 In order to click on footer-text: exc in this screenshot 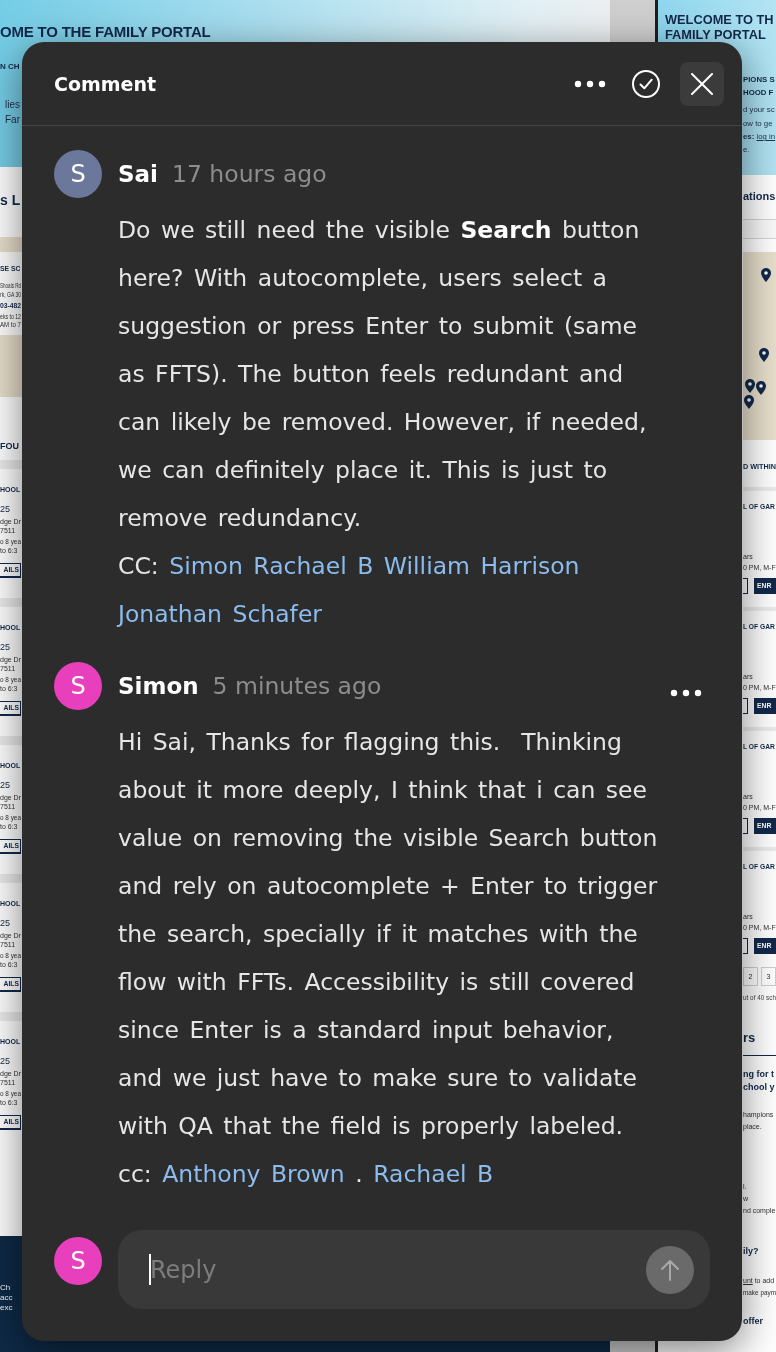, I will do `click(6, 1308)`.